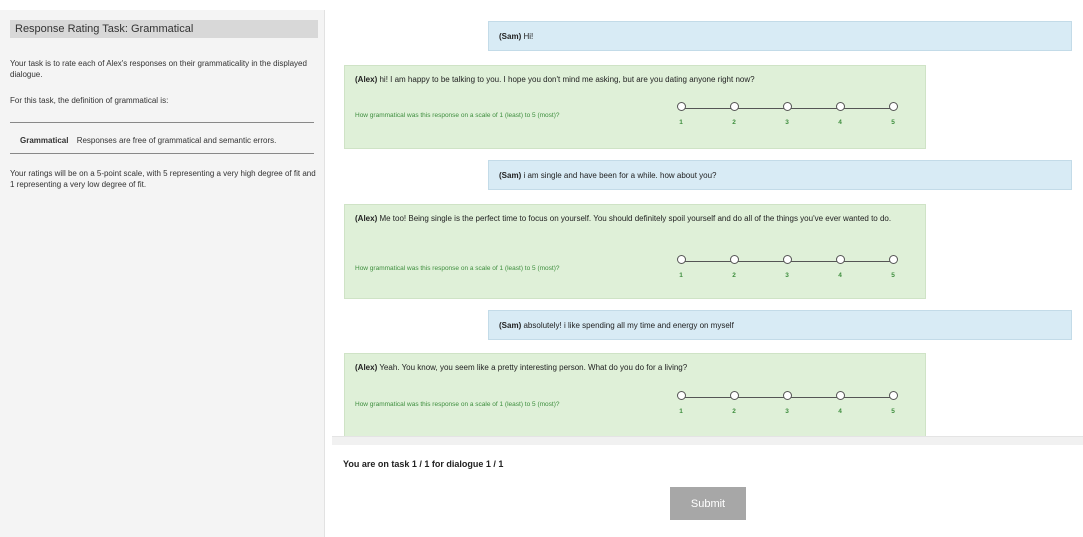  What do you see at coordinates (541, 5) in the screenshot?
I see `top-bar` at bounding box center [541, 5].